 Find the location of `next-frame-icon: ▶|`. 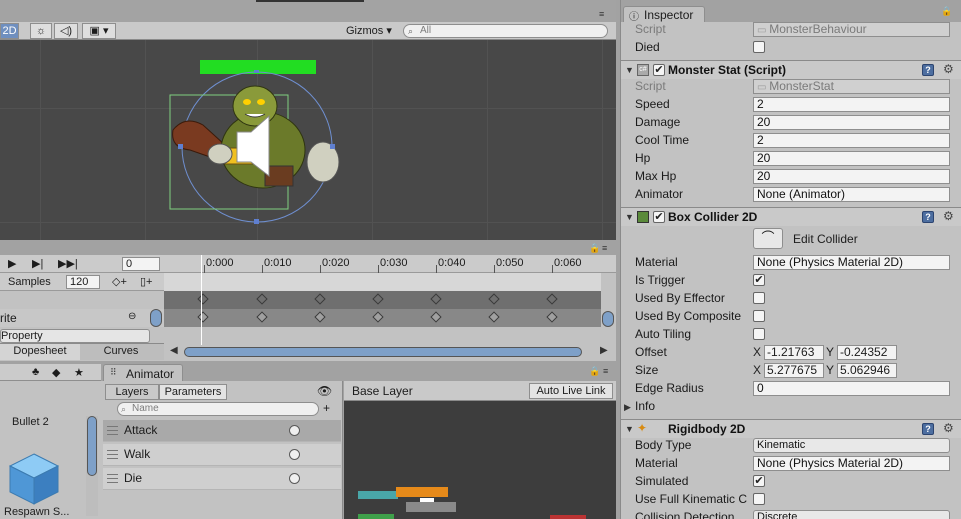

next-frame-icon: ▶| is located at coordinates (37, 263).